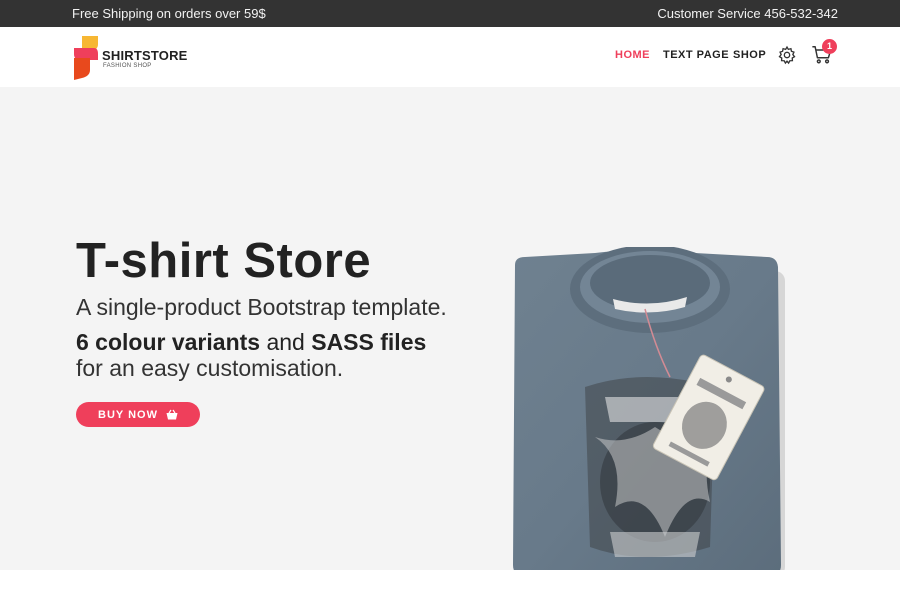 The width and height of the screenshot is (900, 600). I want to click on customer-service-phone: Customer Service 456-532-342, so click(747, 13).